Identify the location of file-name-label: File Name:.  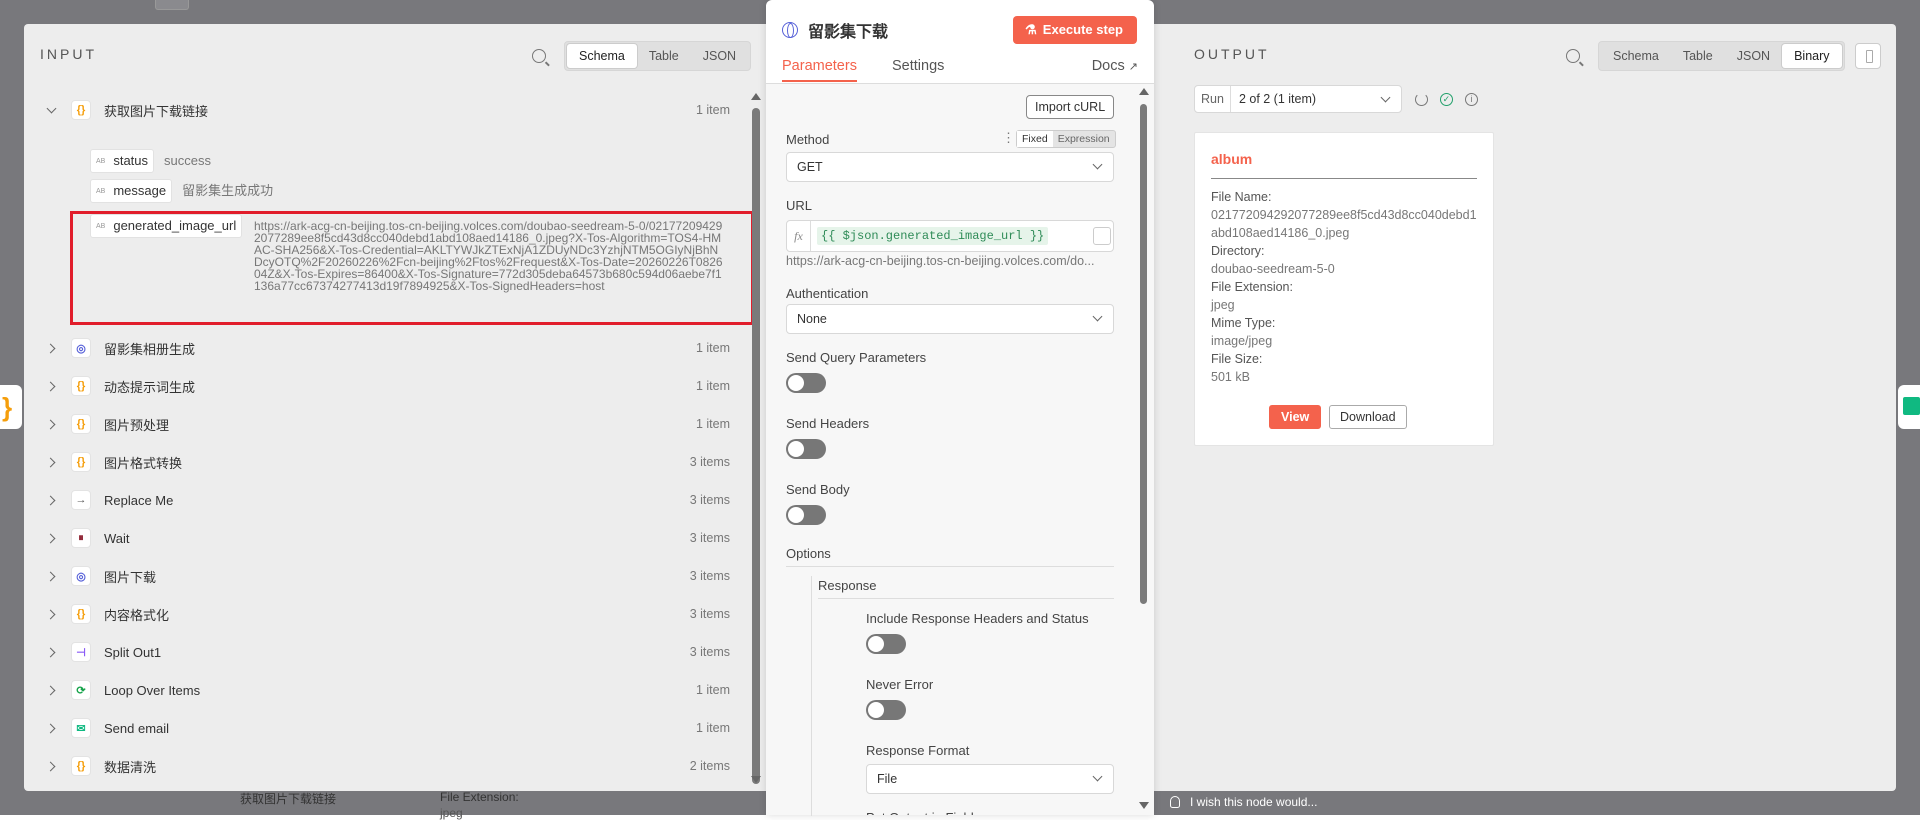
(1241, 197).